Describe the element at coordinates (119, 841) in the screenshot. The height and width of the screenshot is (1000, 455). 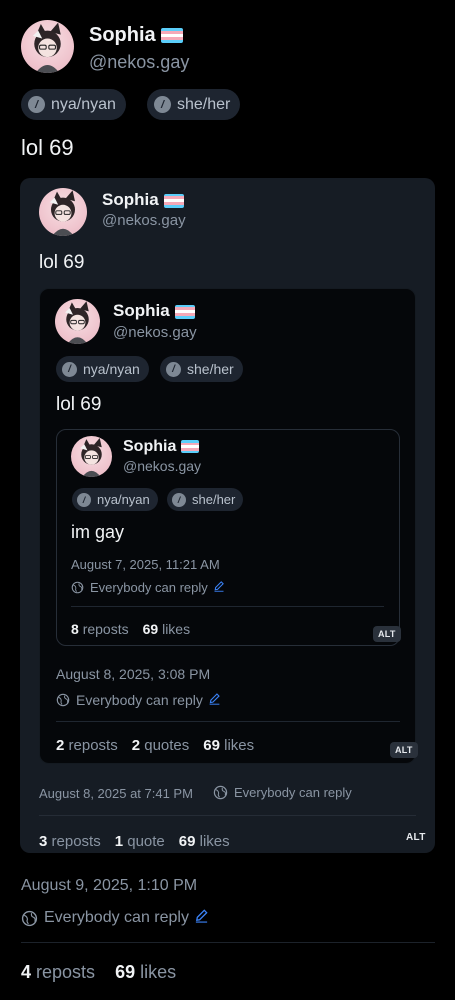
I see `quotes-number: 1` at that location.